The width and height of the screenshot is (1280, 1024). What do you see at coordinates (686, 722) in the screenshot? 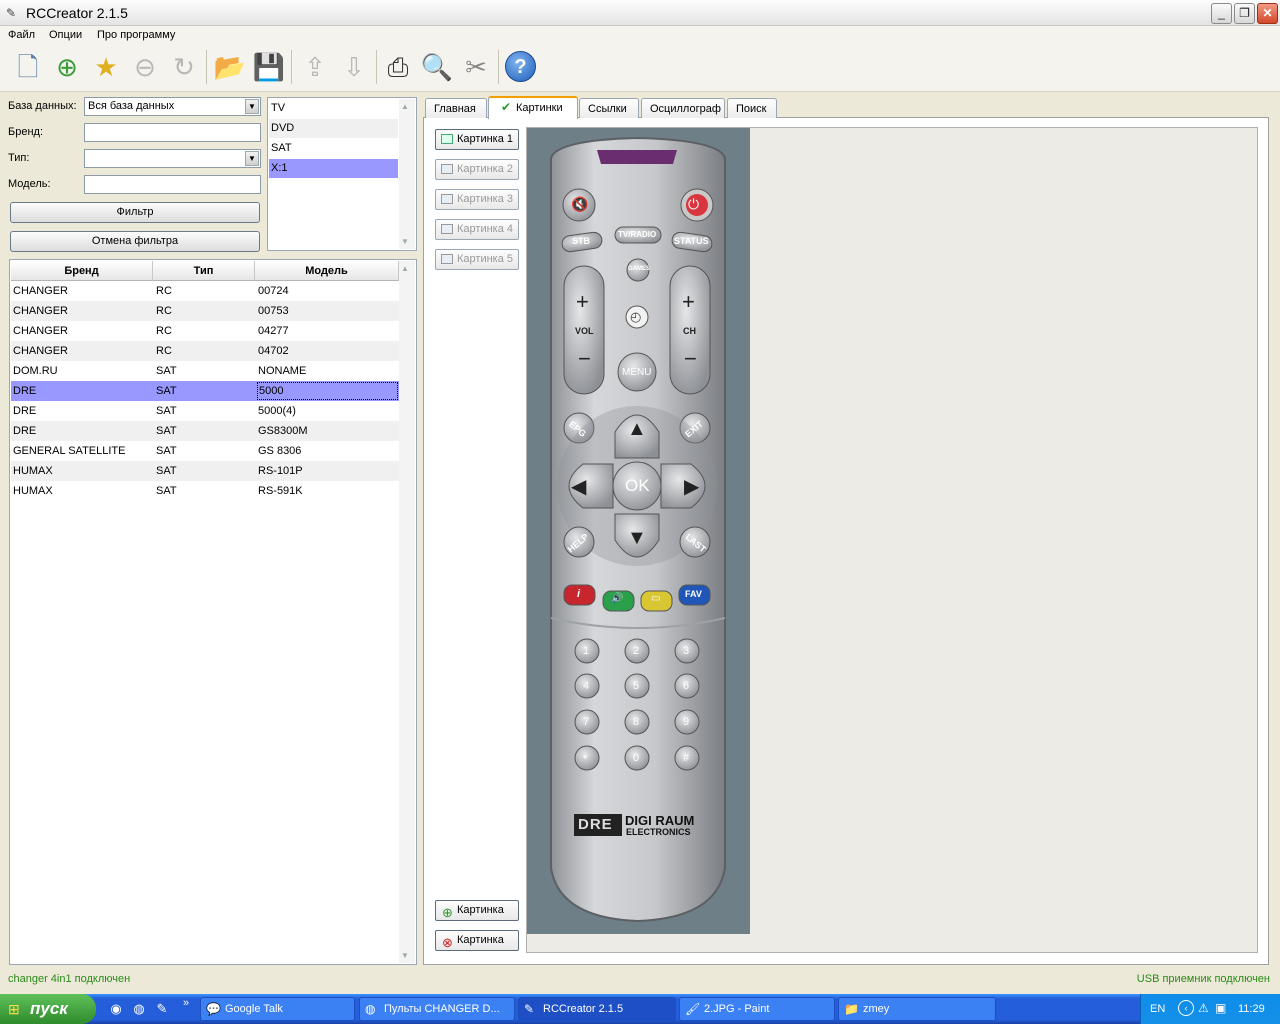
I see `remote-digit: 9` at bounding box center [686, 722].